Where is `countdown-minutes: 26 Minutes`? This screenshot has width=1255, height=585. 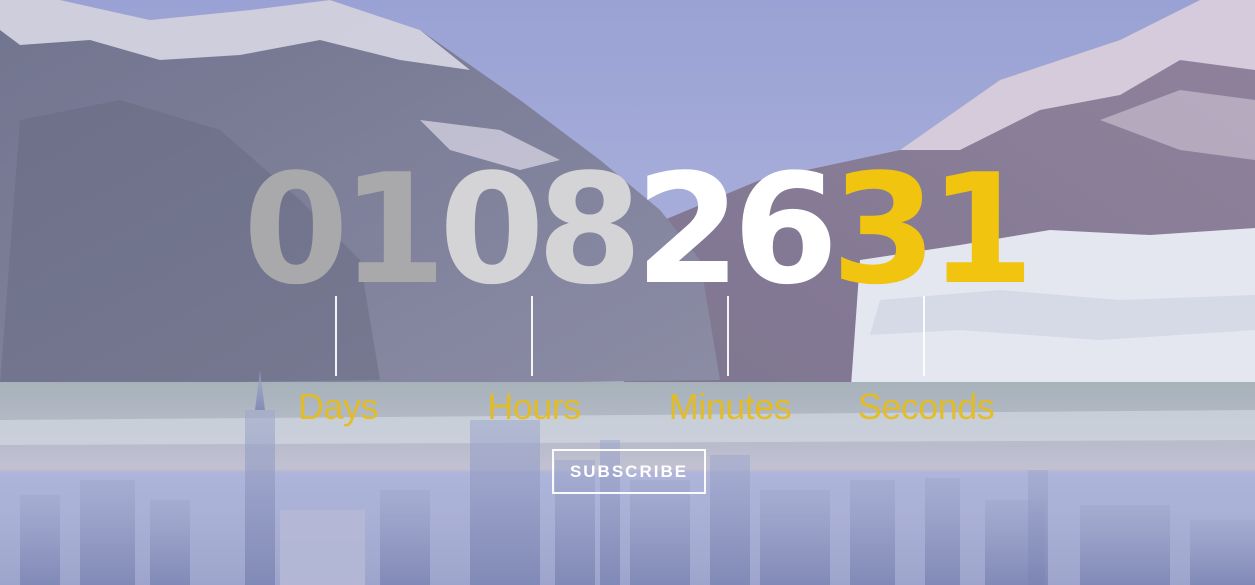
countdown-minutes: 26 Minutes is located at coordinates (737, 285).